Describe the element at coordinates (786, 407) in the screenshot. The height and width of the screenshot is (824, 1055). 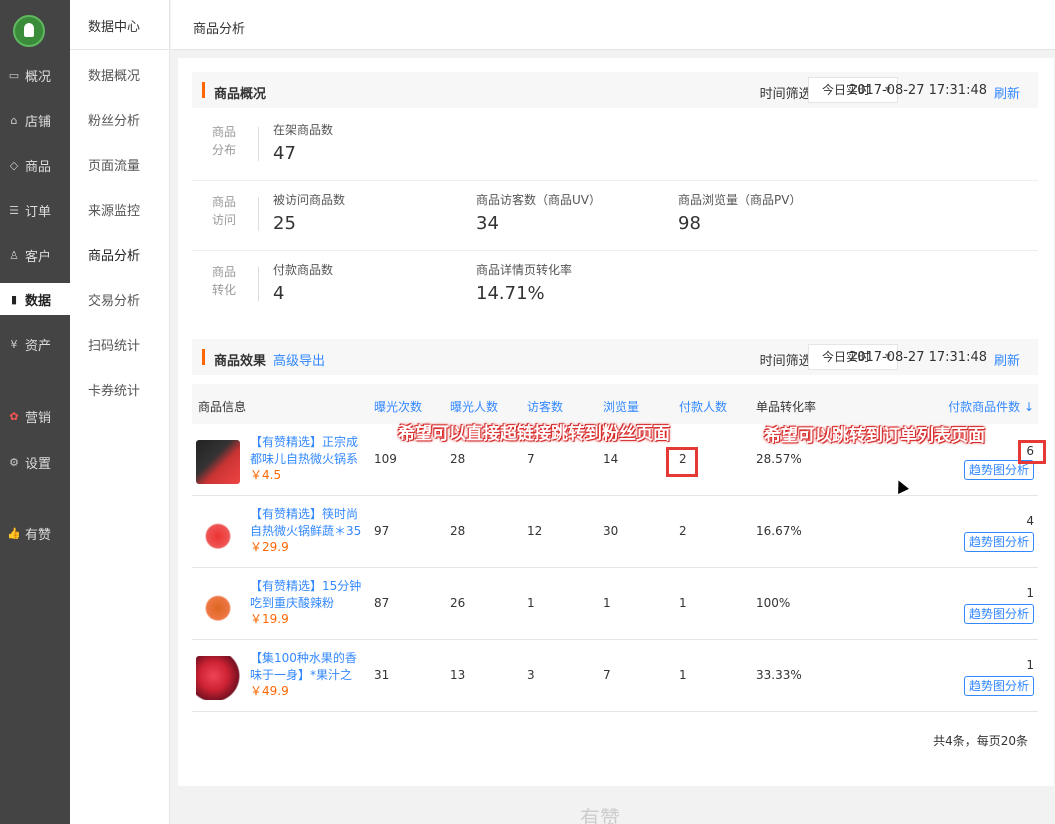
I see `col-conversion: 单品转化率` at that location.